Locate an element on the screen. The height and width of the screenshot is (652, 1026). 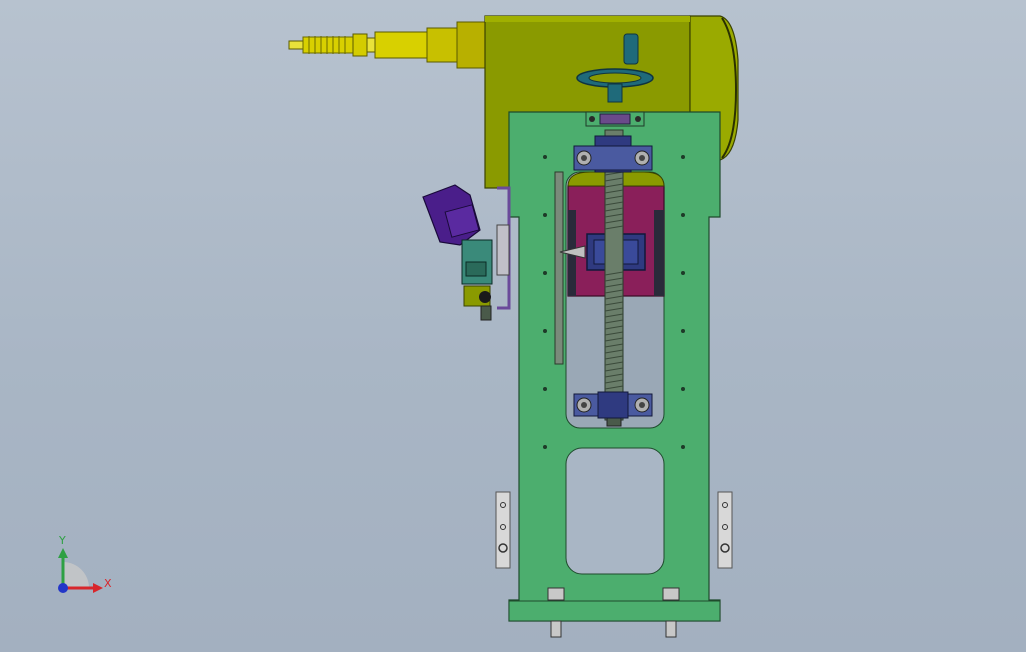
y-axis-label: Y is located at coordinates (62, 540).